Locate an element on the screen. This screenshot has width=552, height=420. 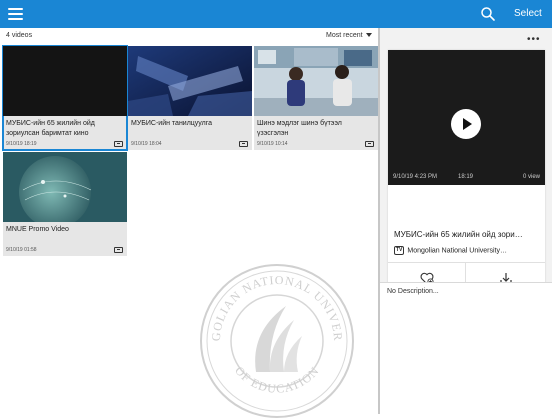
video-date: 9/10/19 10:14 is located at coordinates (272, 144).